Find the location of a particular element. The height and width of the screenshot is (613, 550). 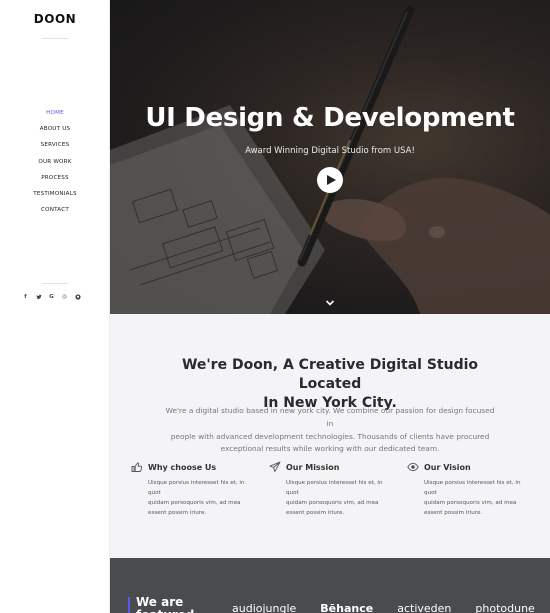

github-icon is located at coordinates (77, 296).